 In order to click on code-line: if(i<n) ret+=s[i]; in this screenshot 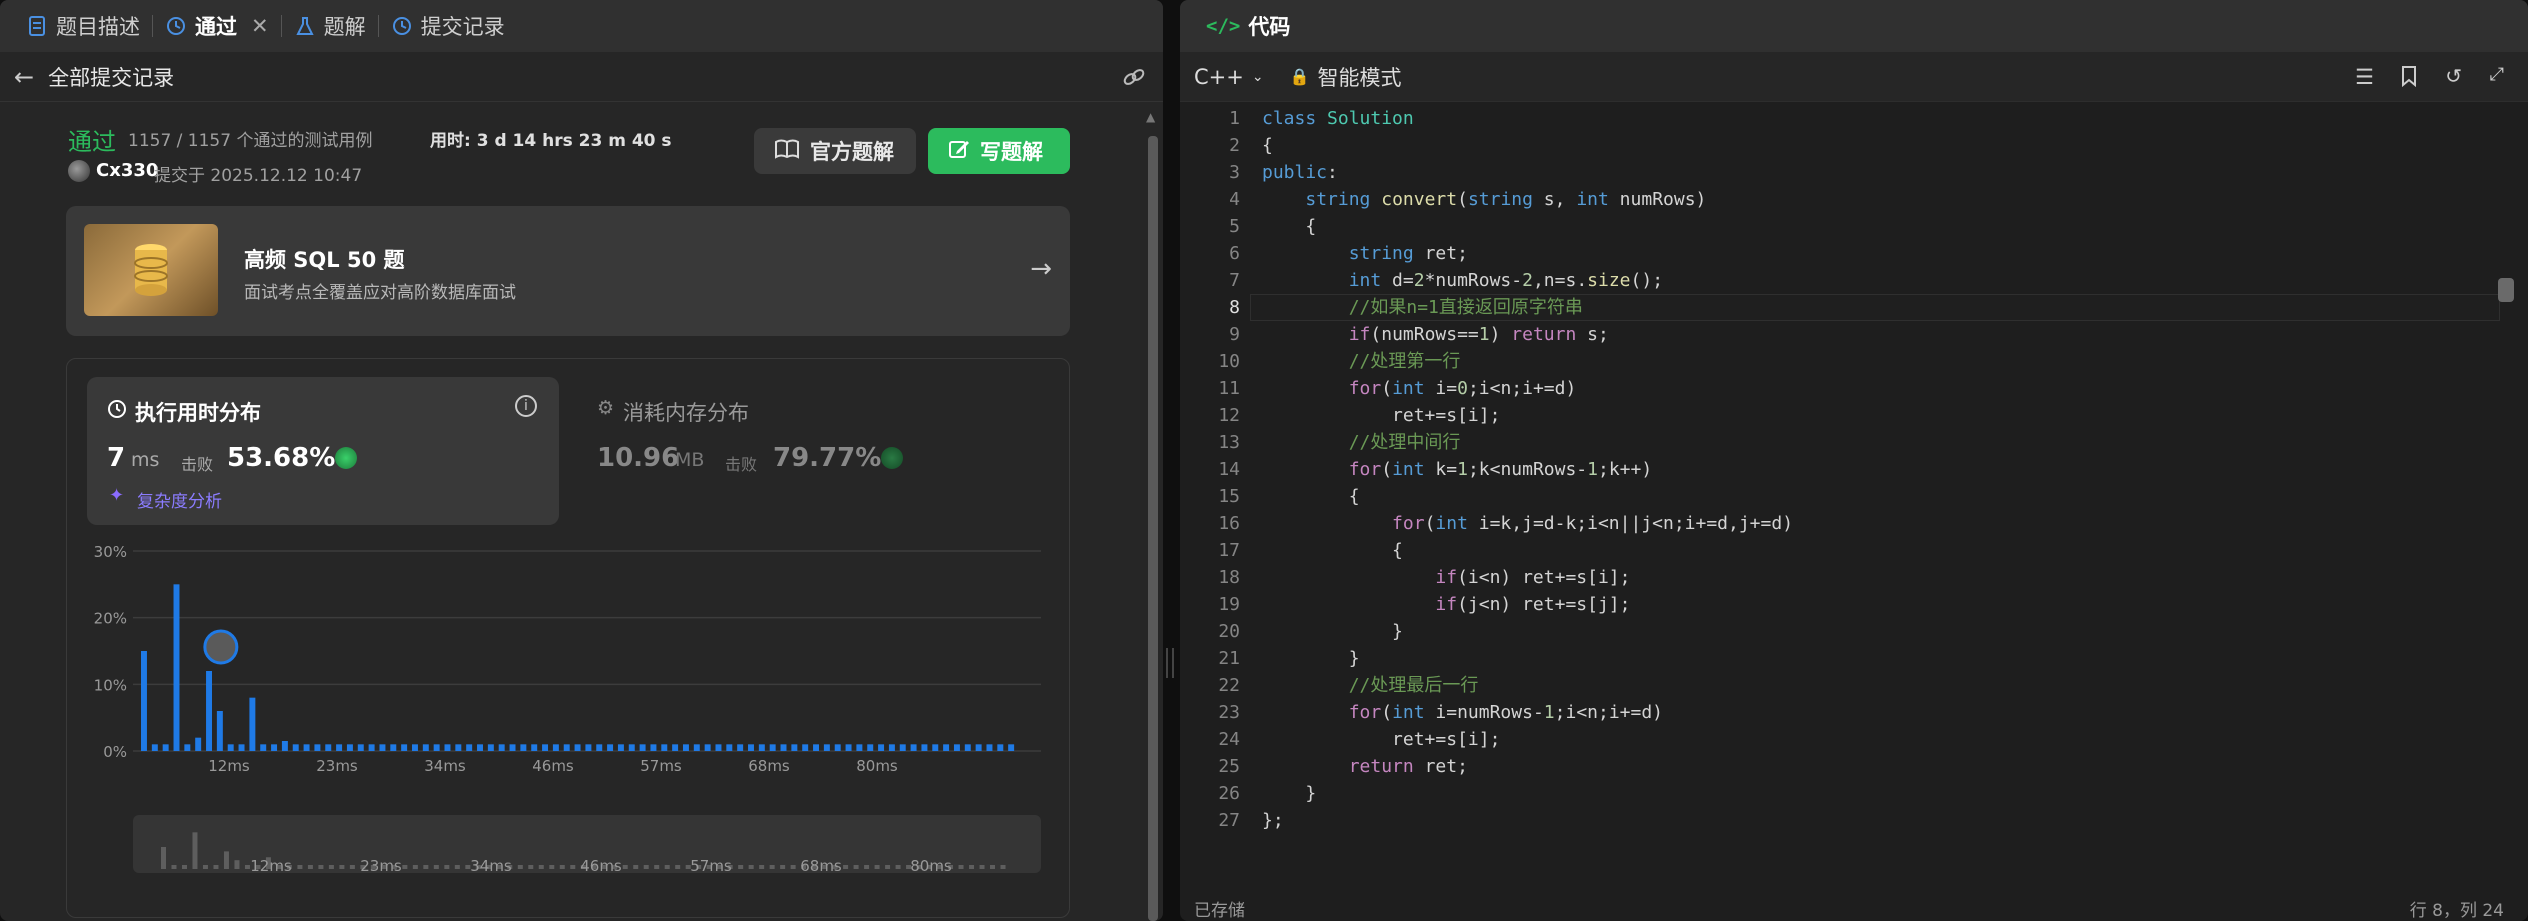, I will do `click(1527, 577)`.